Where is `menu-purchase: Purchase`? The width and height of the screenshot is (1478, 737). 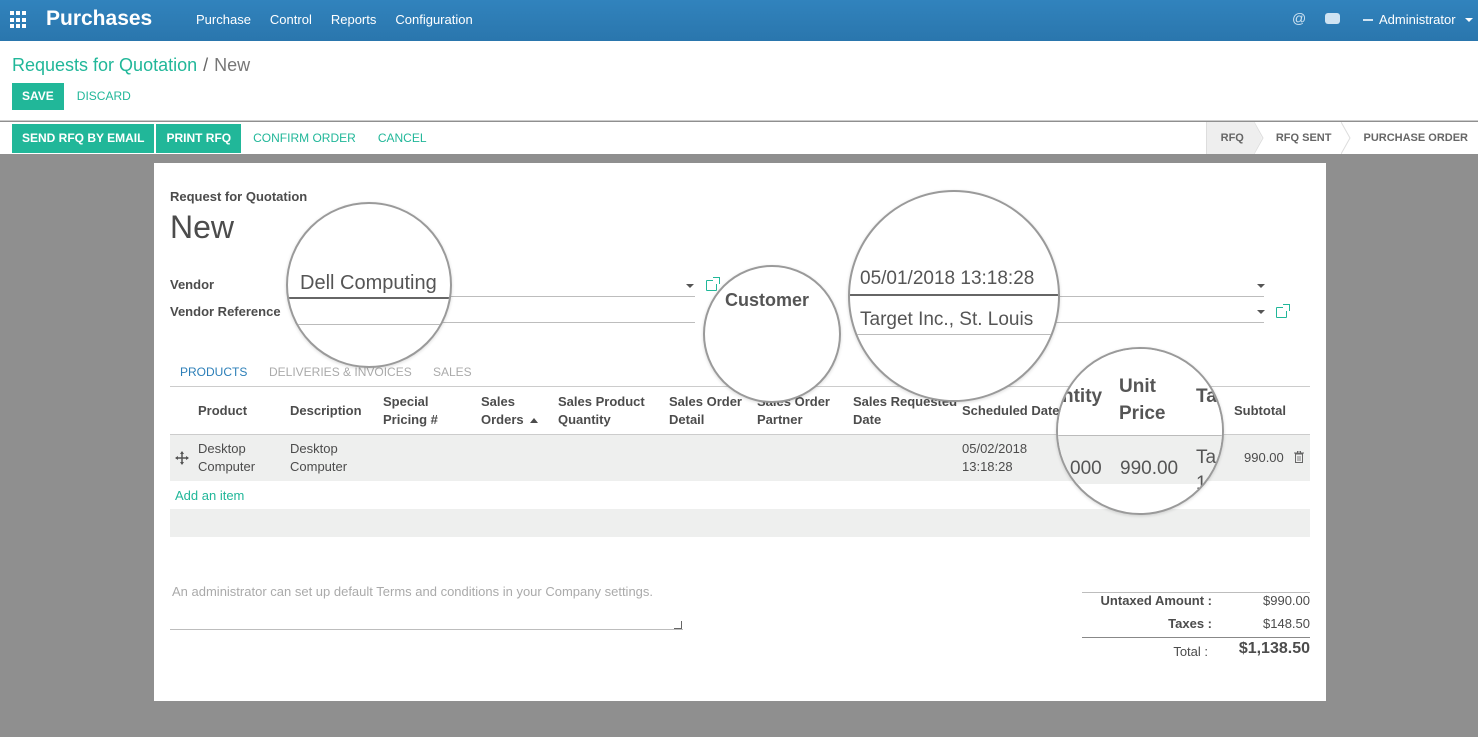
menu-purchase: Purchase is located at coordinates (223, 19).